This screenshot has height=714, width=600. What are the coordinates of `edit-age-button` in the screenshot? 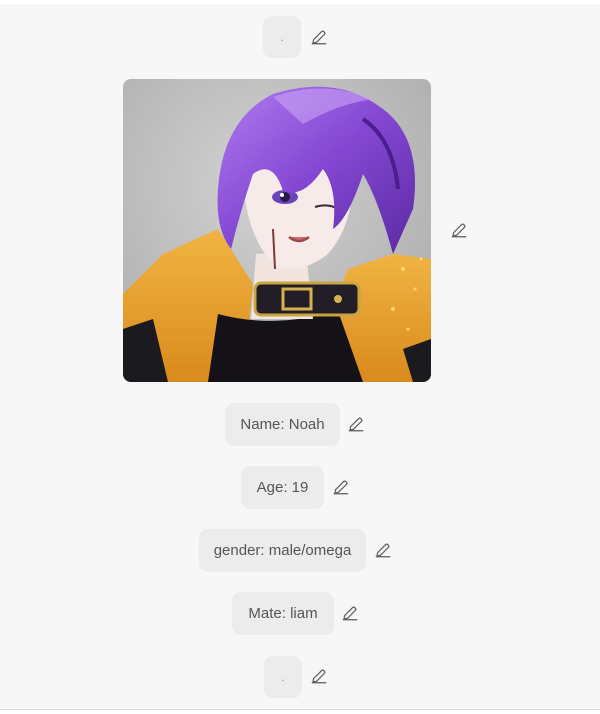 It's located at (341, 487).